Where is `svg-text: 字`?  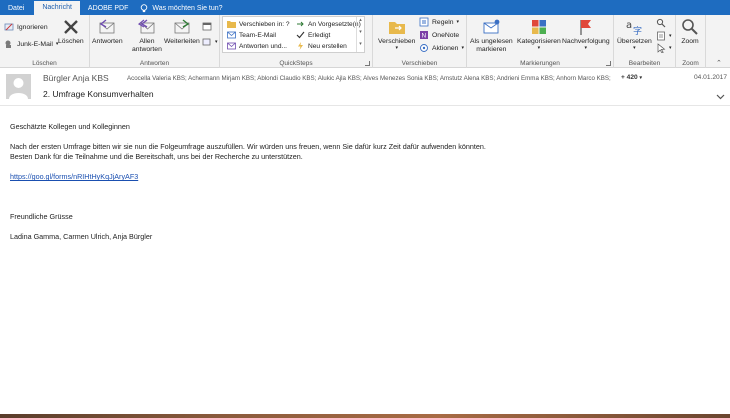
svg-text: 字 is located at coordinates (637, 30).